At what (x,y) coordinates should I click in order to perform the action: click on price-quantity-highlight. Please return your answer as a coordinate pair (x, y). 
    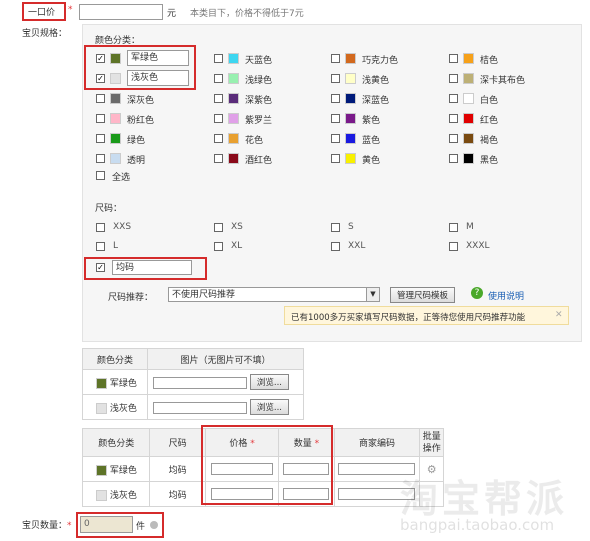
    Looking at the image, I should click on (267, 465).